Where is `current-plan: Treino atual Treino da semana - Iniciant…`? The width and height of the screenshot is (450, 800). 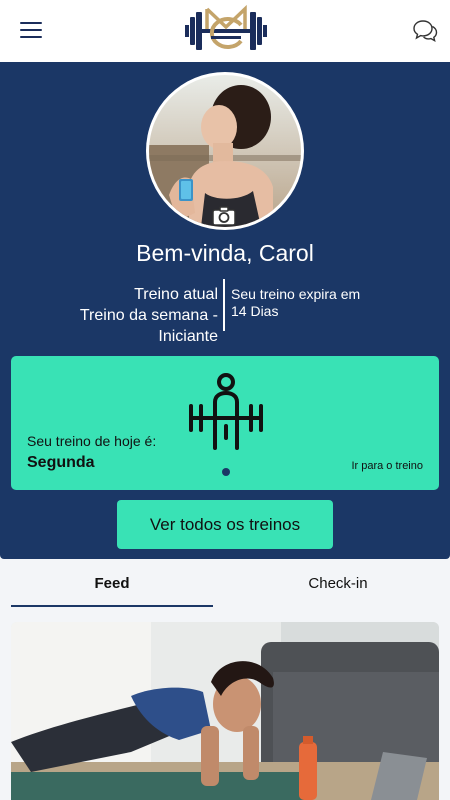
current-plan: Treino atual Treino da semana - Iniciant… is located at coordinates (133, 315).